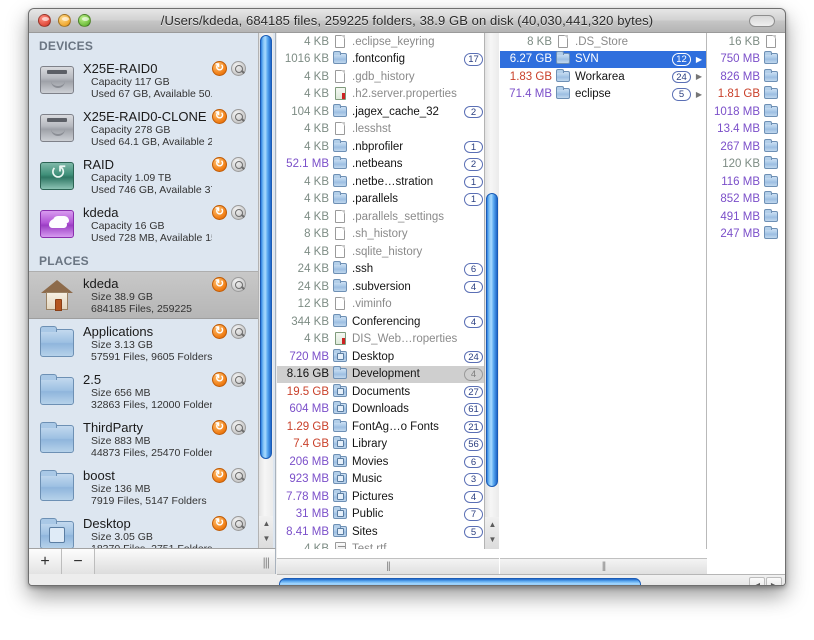 The height and width of the screenshot is (640, 814). Describe the element at coordinates (387, 410) in the screenshot. I see `file-row: 604 MBDownloads61▶` at that location.